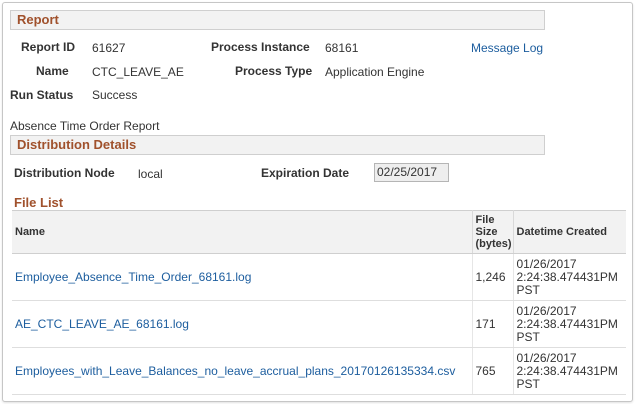 Image resolution: width=635 pixels, height=404 pixels. Describe the element at coordinates (277, 20) in the screenshot. I see `report-section-header: Report` at that location.